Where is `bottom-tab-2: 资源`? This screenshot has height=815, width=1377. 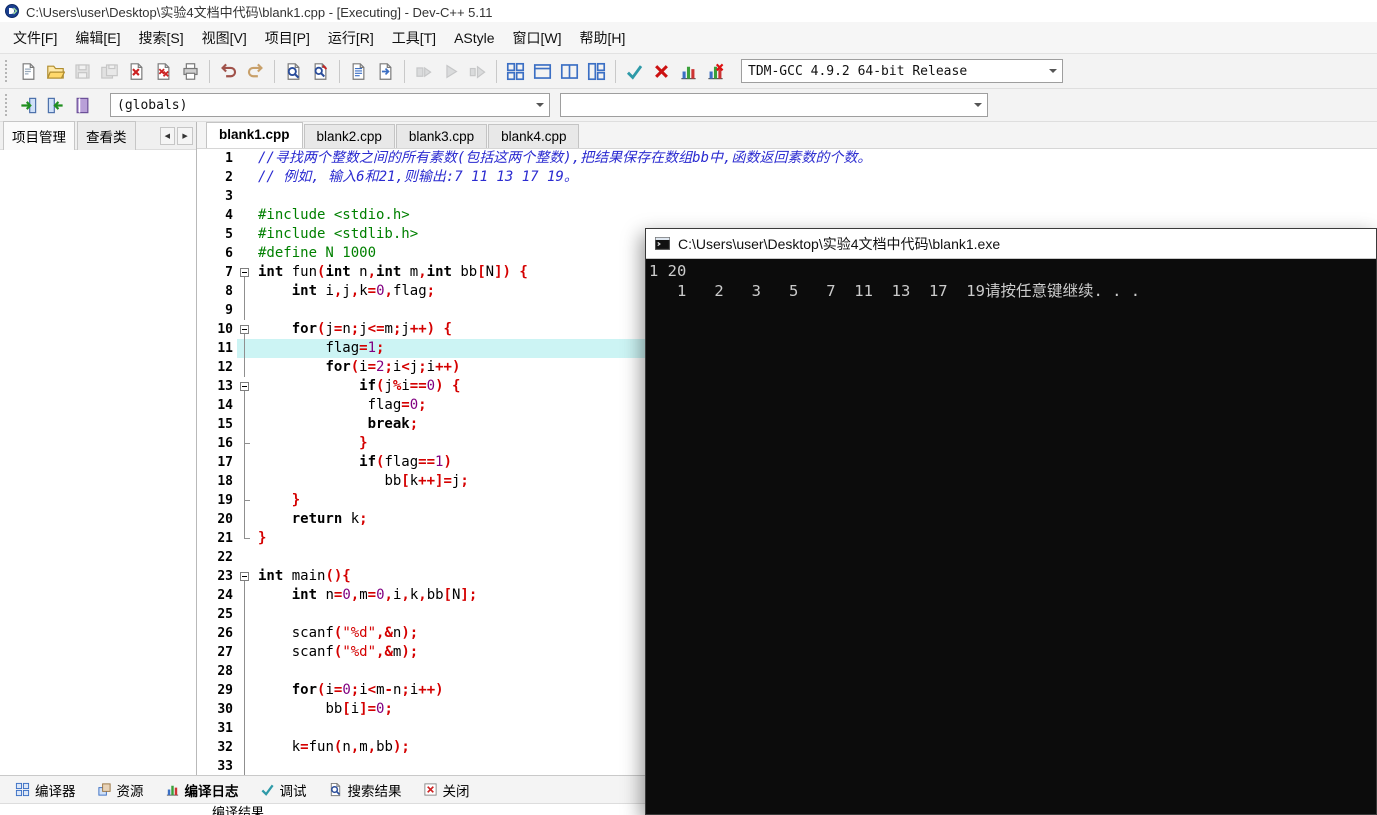
bottom-tab-2: 资源 is located at coordinates (120, 790).